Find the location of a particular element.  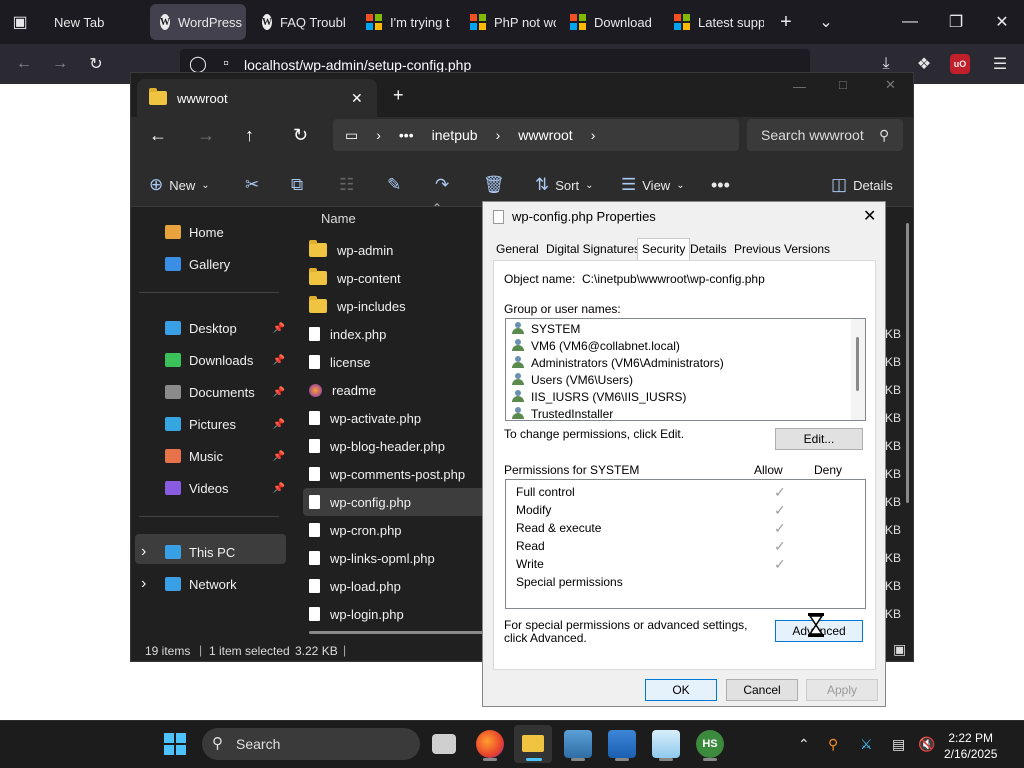

maximize-icon: □ is located at coordinates (843, 84).